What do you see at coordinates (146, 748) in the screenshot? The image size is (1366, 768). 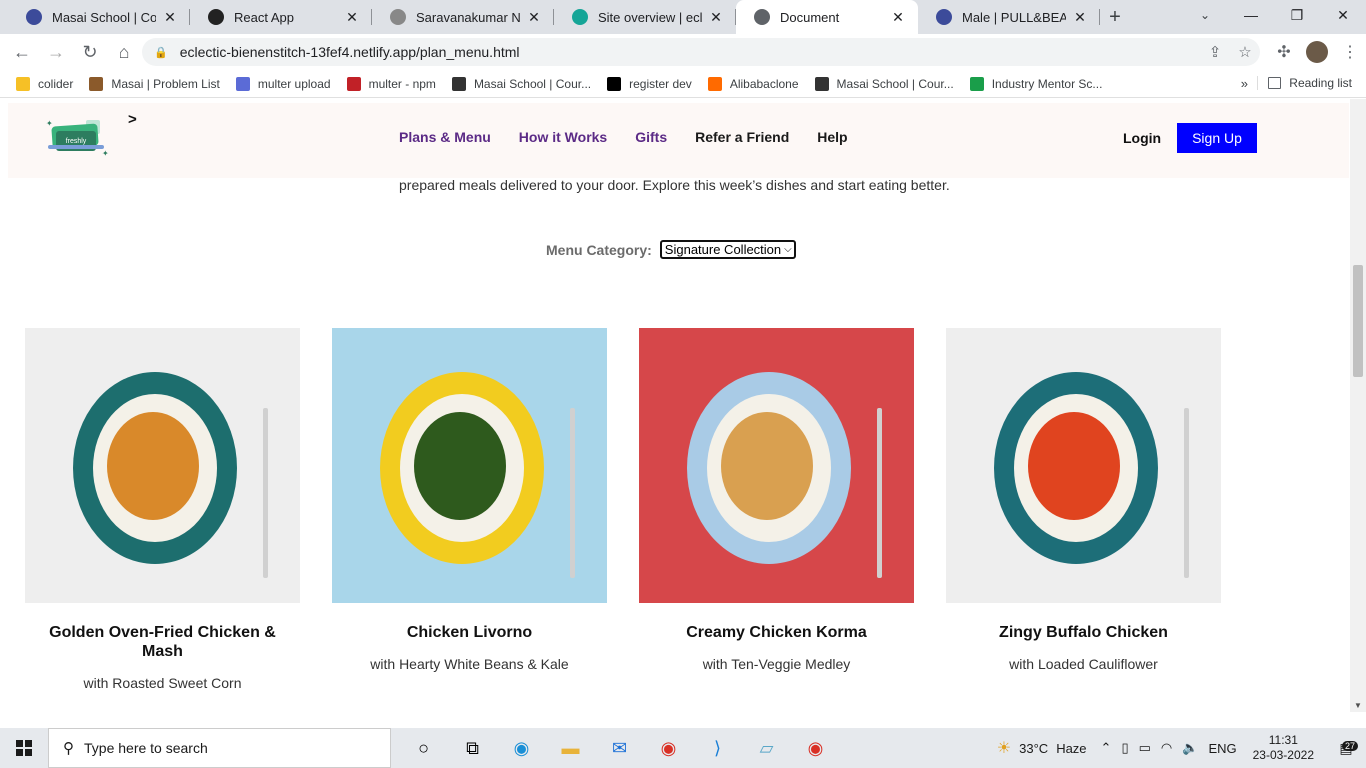 I see `taskbar-search-placeholder: Type here to search` at bounding box center [146, 748].